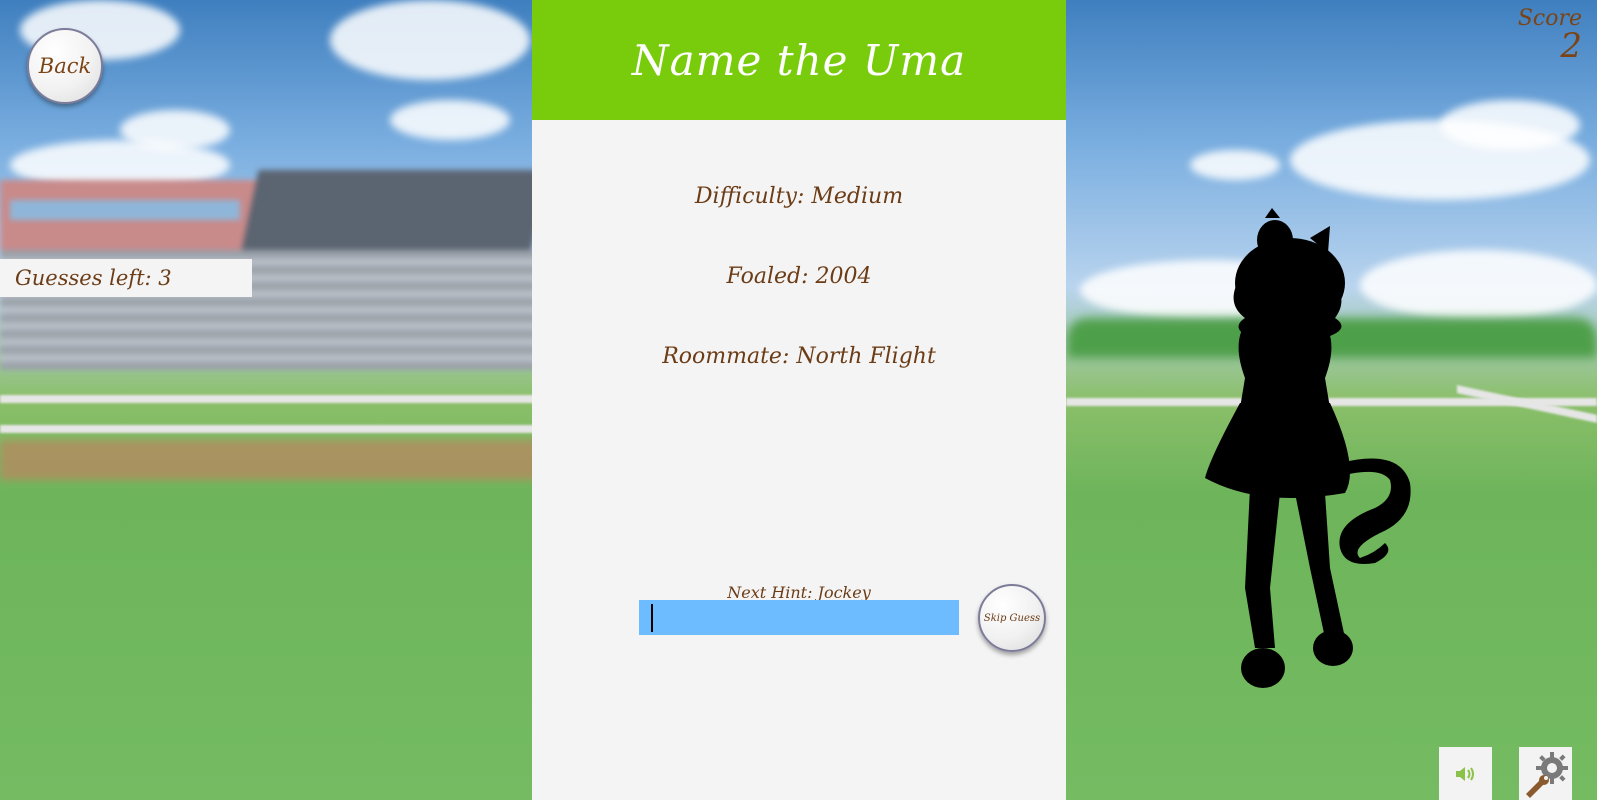 The height and width of the screenshot is (800, 1597). What do you see at coordinates (799, 617) in the screenshot?
I see `guess-input` at bounding box center [799, 617].